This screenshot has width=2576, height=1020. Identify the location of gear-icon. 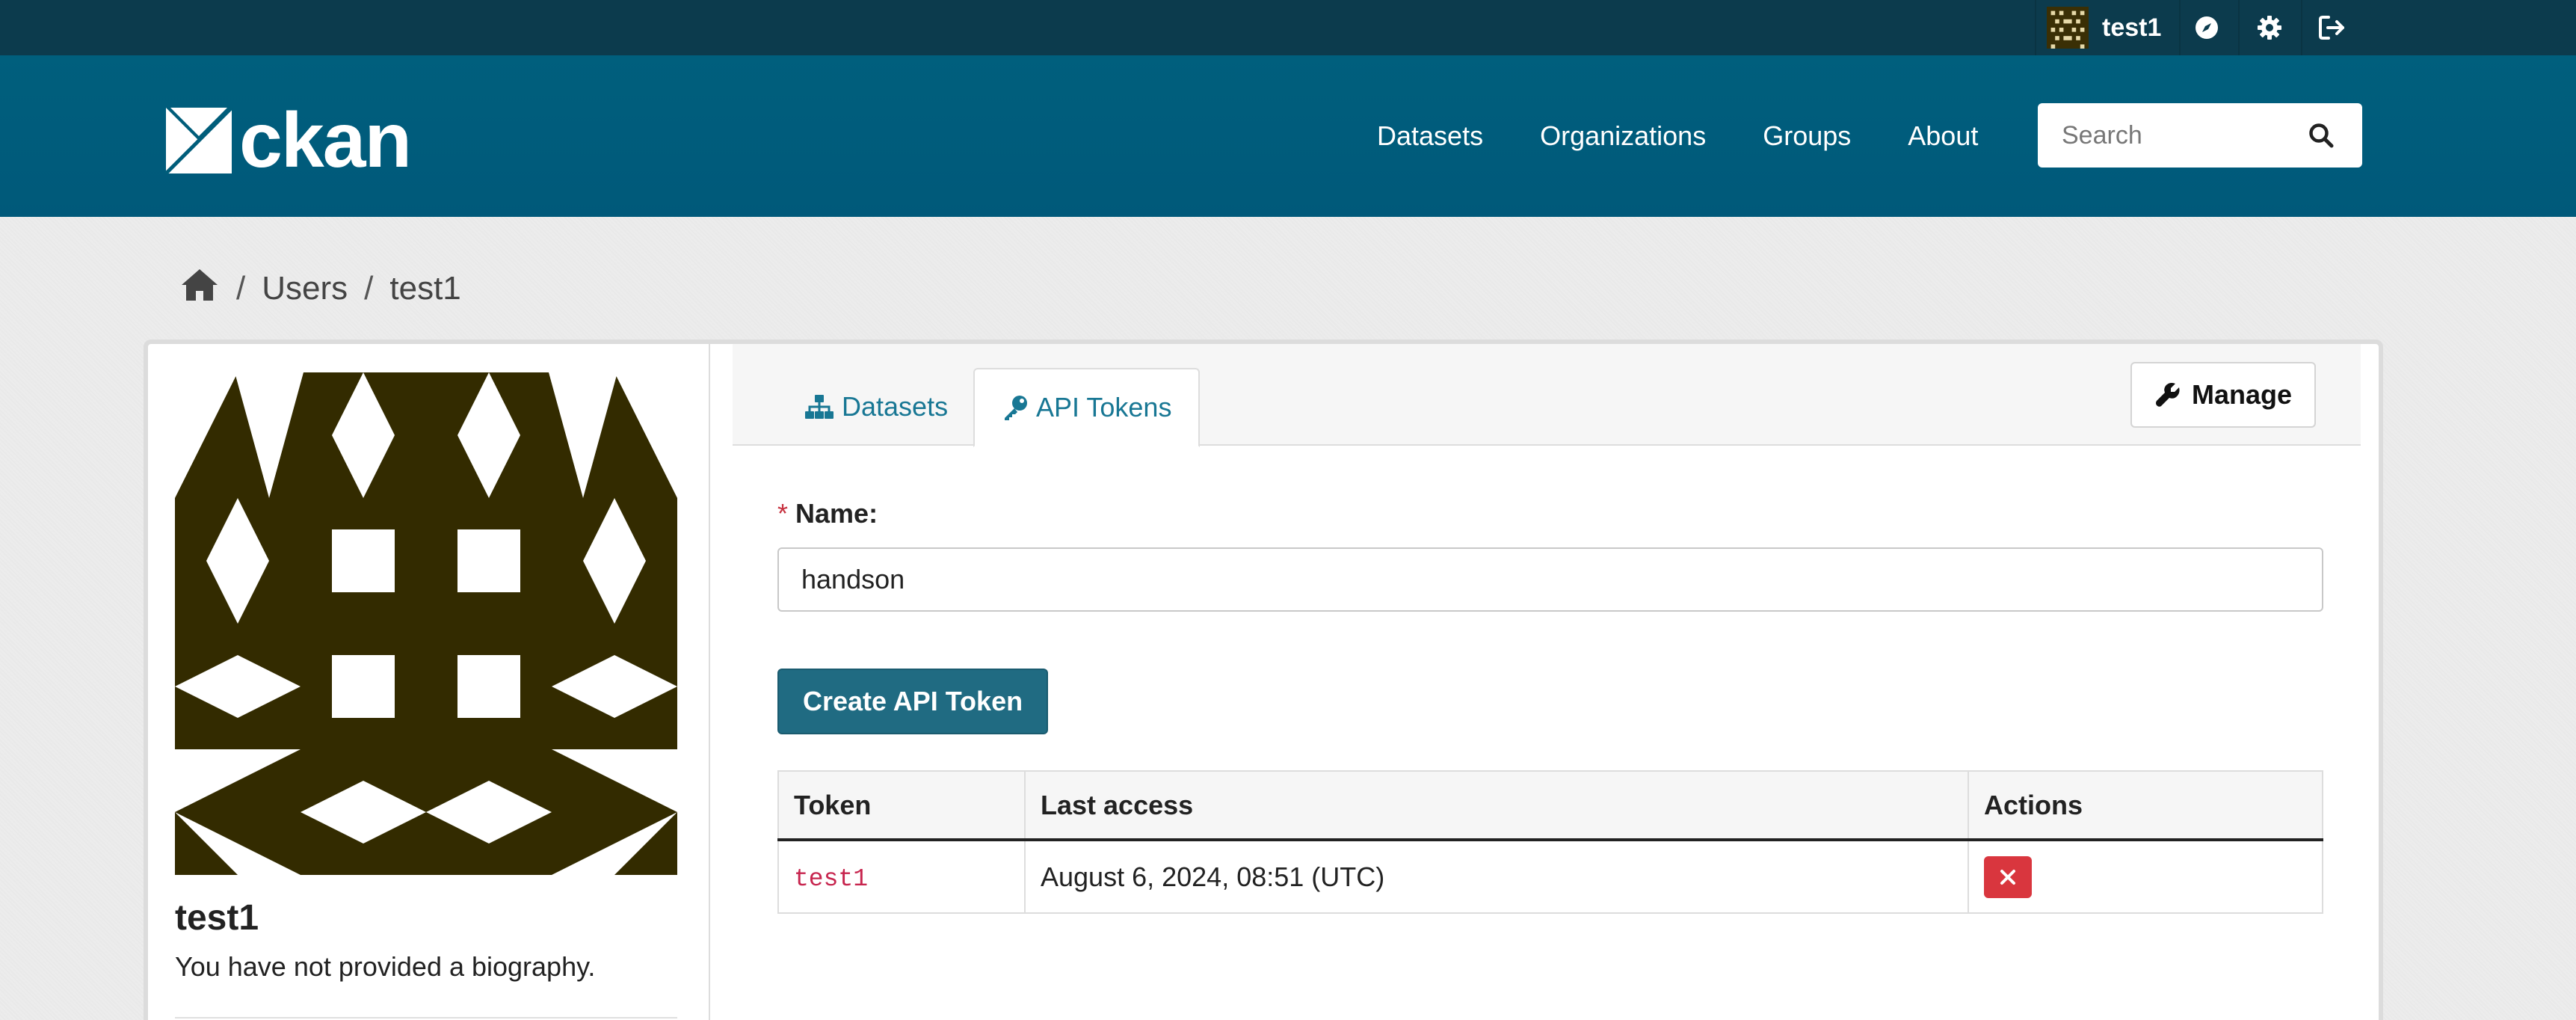
(2269, 28).